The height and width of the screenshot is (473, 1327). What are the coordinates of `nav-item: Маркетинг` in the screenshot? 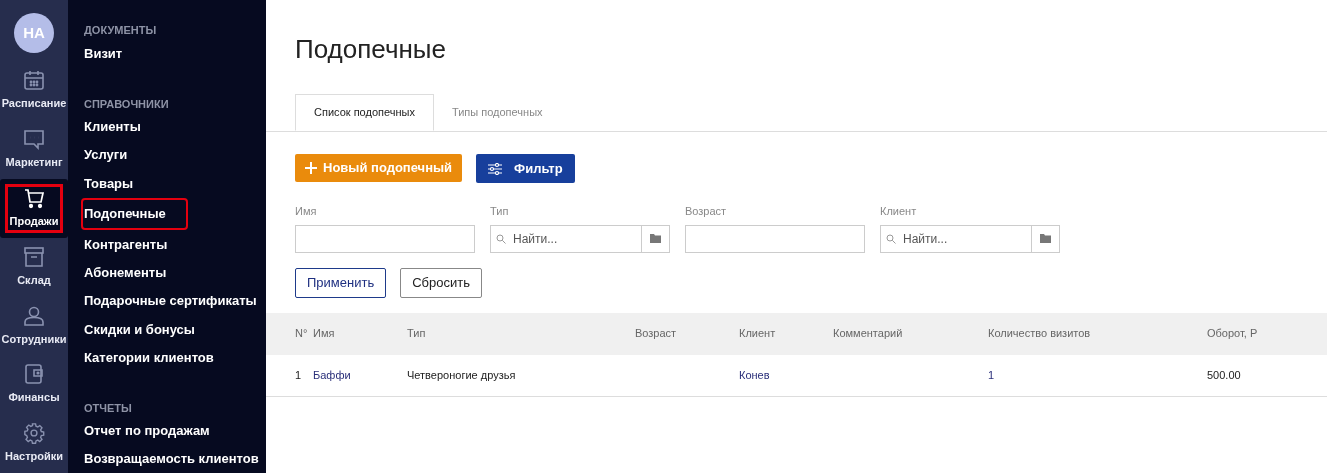 It's located at (34, 149).